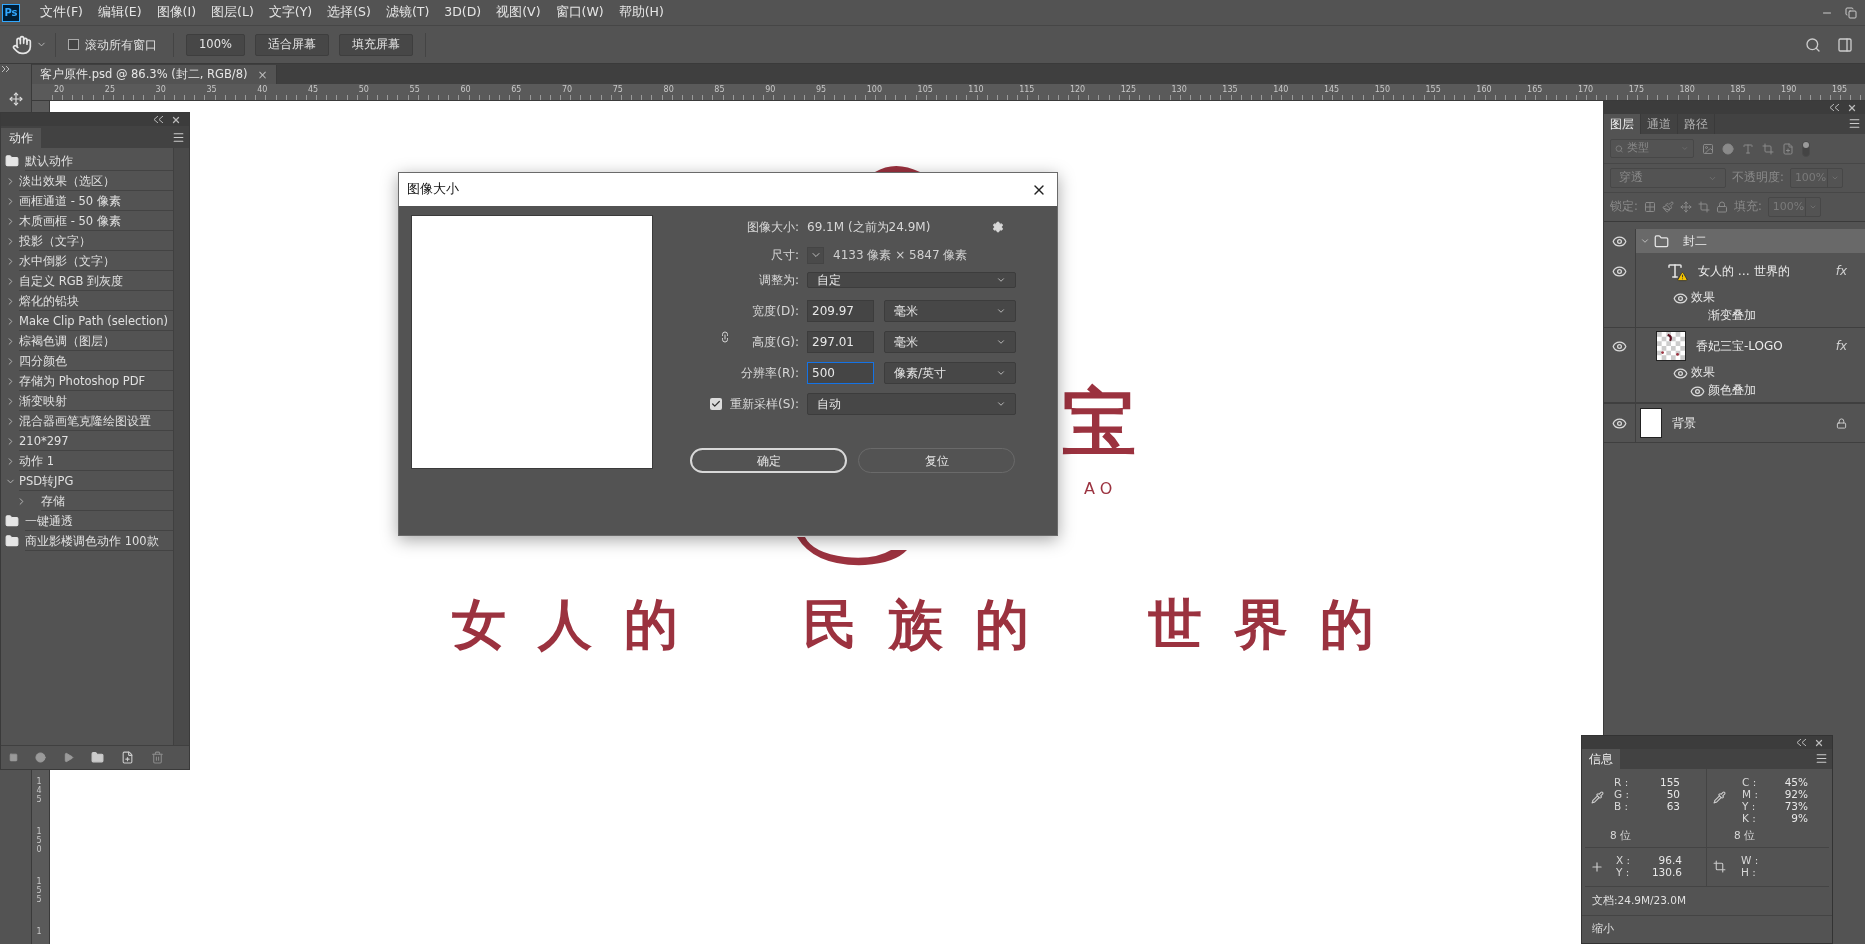  Describe the element at coordinates (1622, 124) in the screenshot. I see `panel-tab: 图层` at that location.